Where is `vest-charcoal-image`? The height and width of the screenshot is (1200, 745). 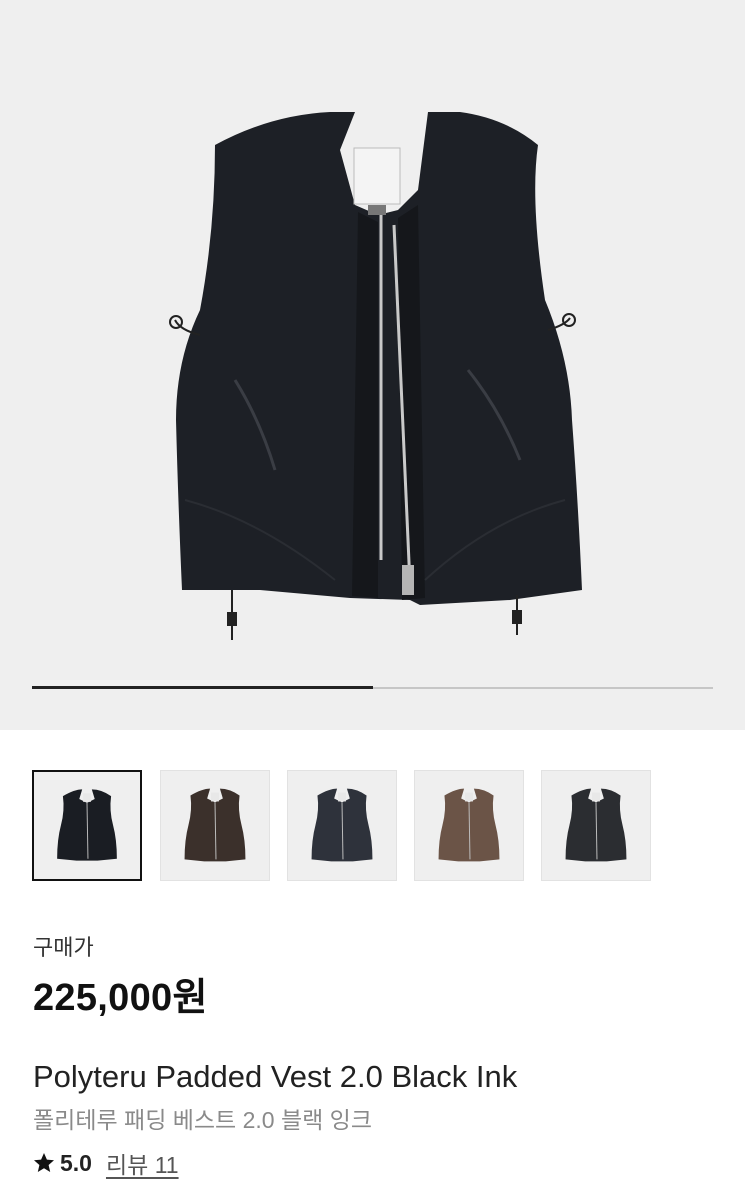
vest-charcoal-image is located at coordinates (342, 825).